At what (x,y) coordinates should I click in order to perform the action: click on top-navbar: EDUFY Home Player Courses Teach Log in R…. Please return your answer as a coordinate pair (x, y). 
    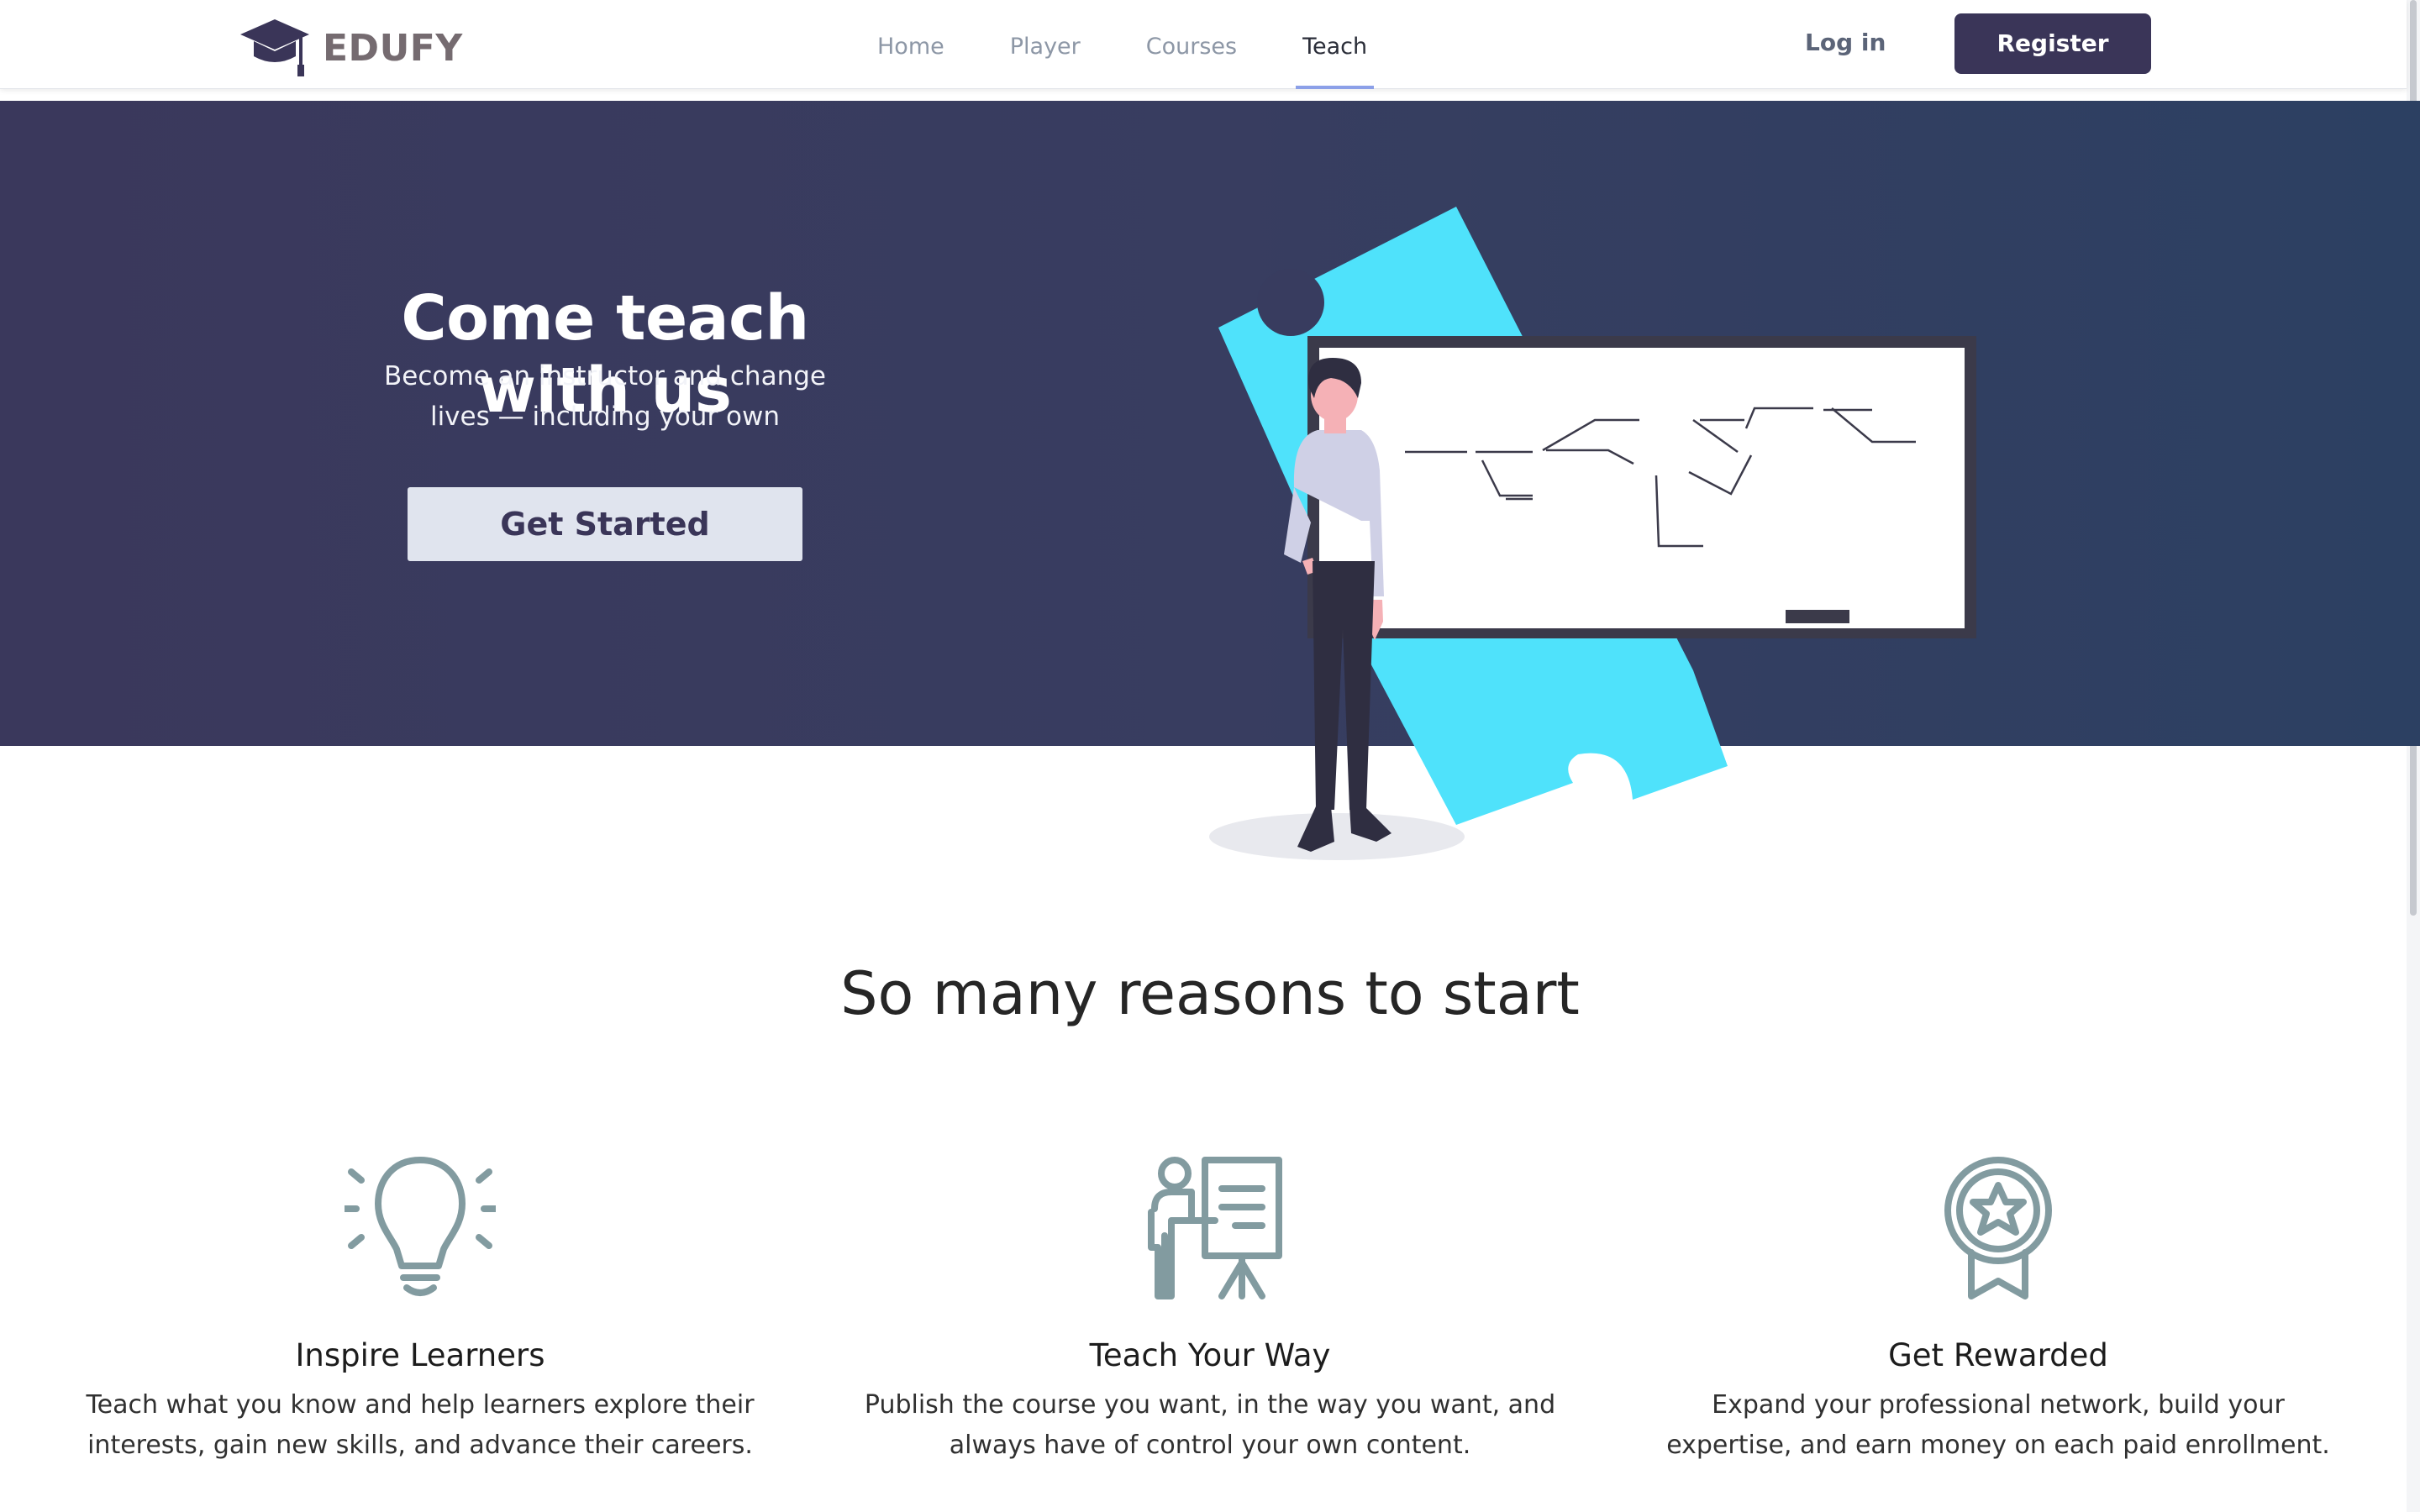
    Looking at the image, I should click on (1203, 44).